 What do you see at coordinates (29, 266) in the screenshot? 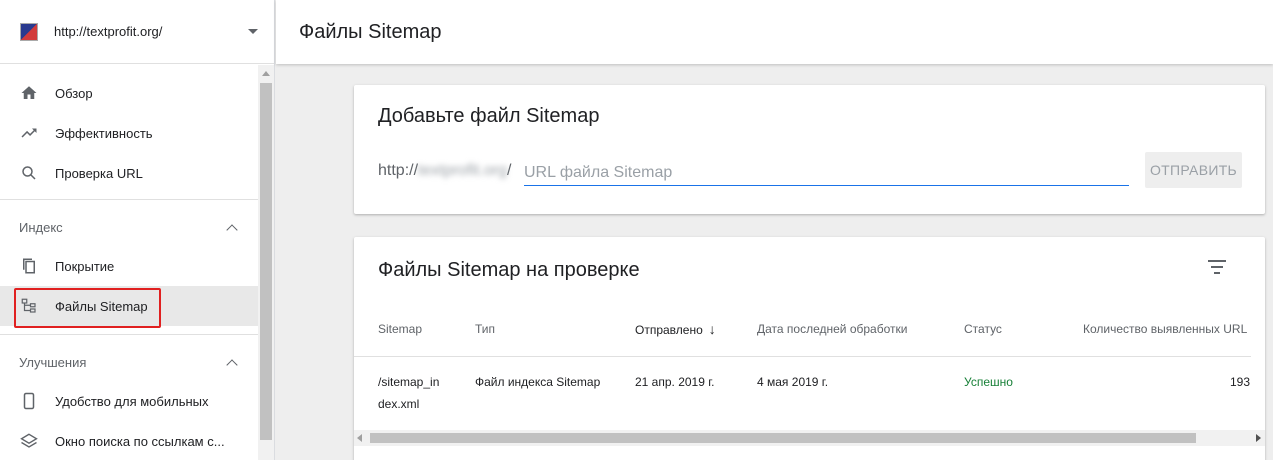
I see `copy-pages-icon` at bounding box center [29, 266].